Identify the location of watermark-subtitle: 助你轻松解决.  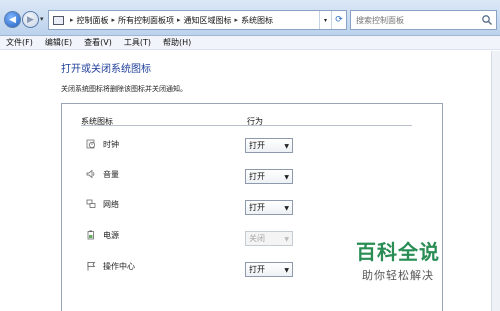
(398, 275).